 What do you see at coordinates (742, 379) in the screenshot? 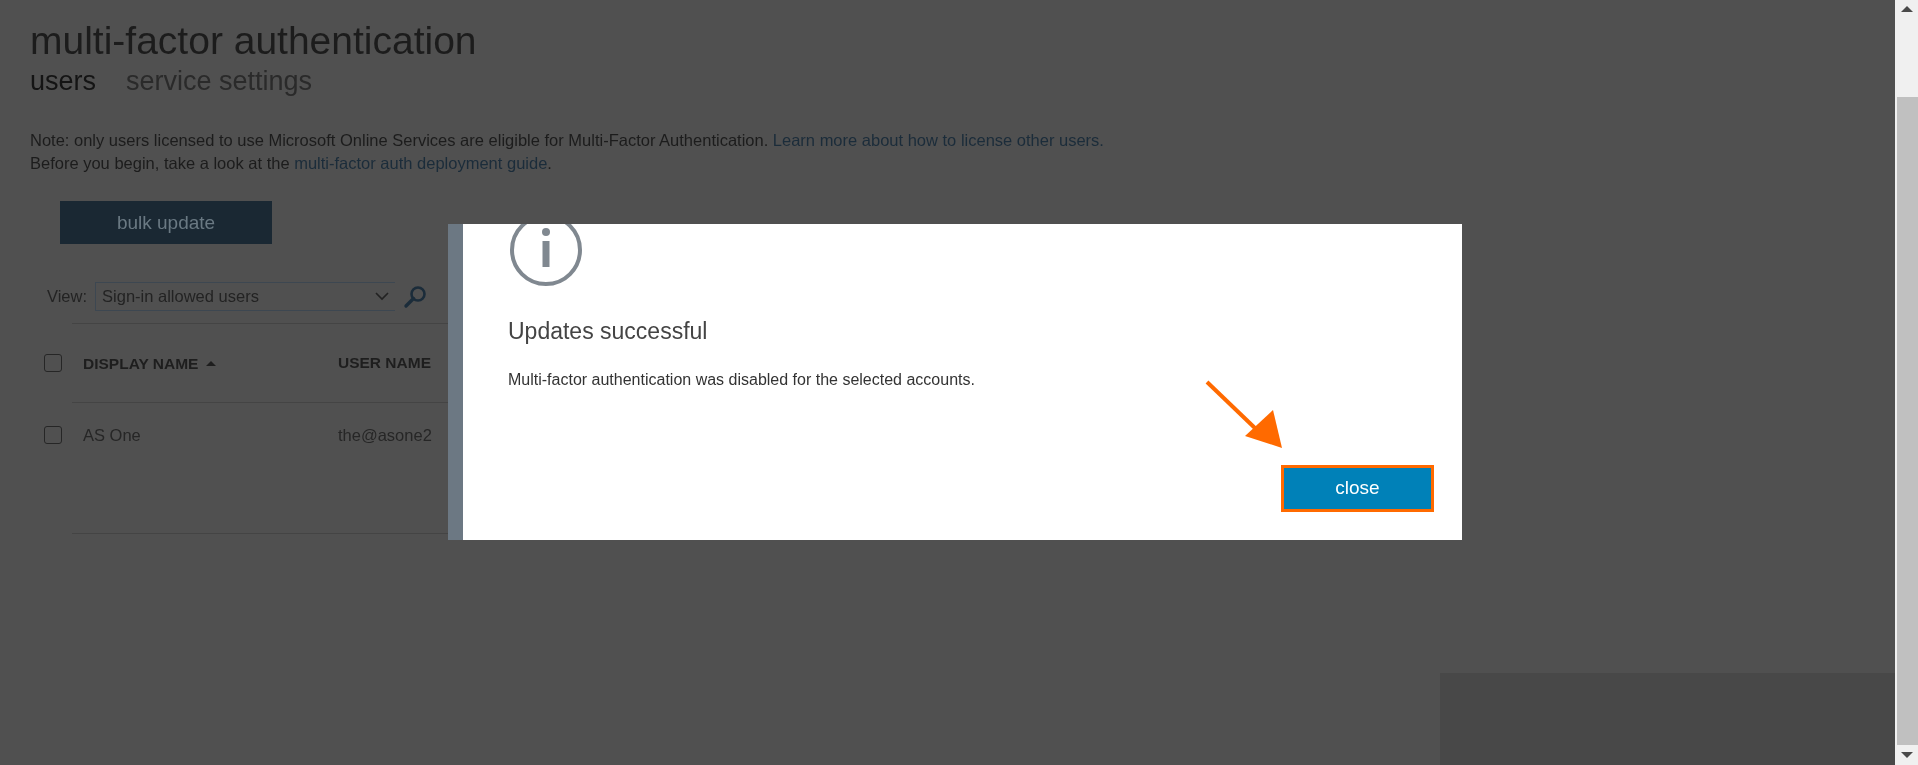
I see `dialog-message: Multi-factor authentication was disabled for the selected accounts.` at bounding box center [742, 379].